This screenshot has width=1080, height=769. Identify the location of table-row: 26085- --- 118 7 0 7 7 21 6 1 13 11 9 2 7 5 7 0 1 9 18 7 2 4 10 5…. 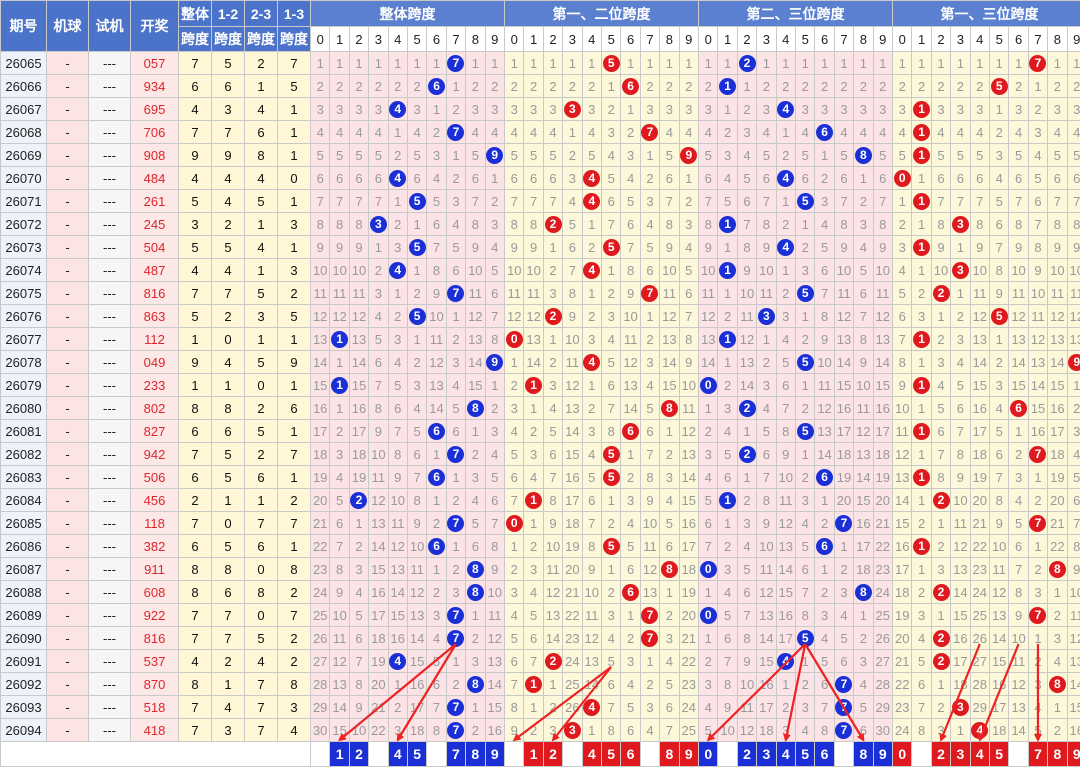
(540, 523).